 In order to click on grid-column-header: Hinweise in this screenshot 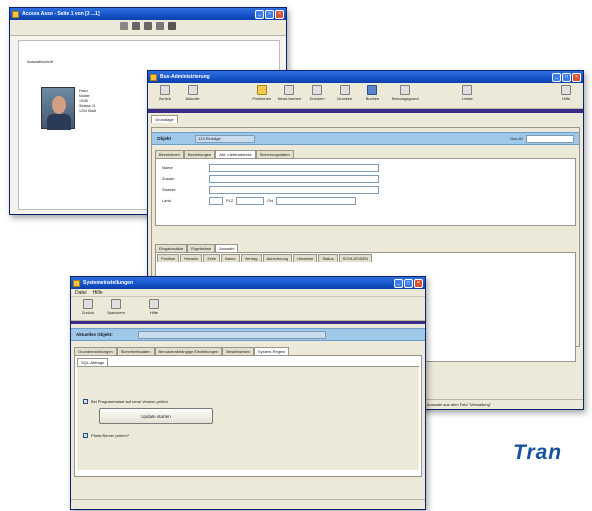, I will do `click(305, 258)`.